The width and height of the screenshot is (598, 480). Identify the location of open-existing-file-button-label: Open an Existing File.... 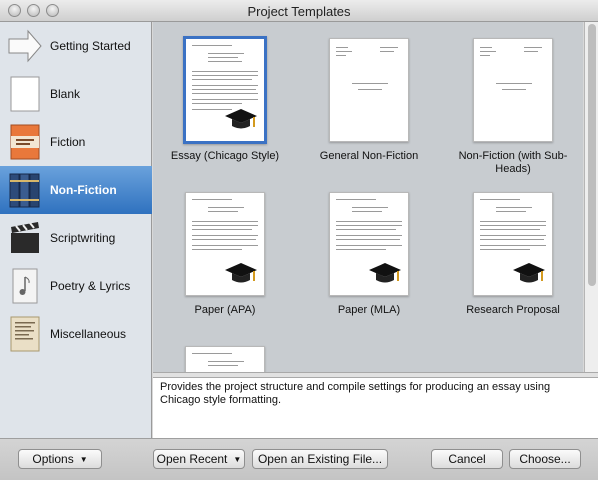
(320, 459).